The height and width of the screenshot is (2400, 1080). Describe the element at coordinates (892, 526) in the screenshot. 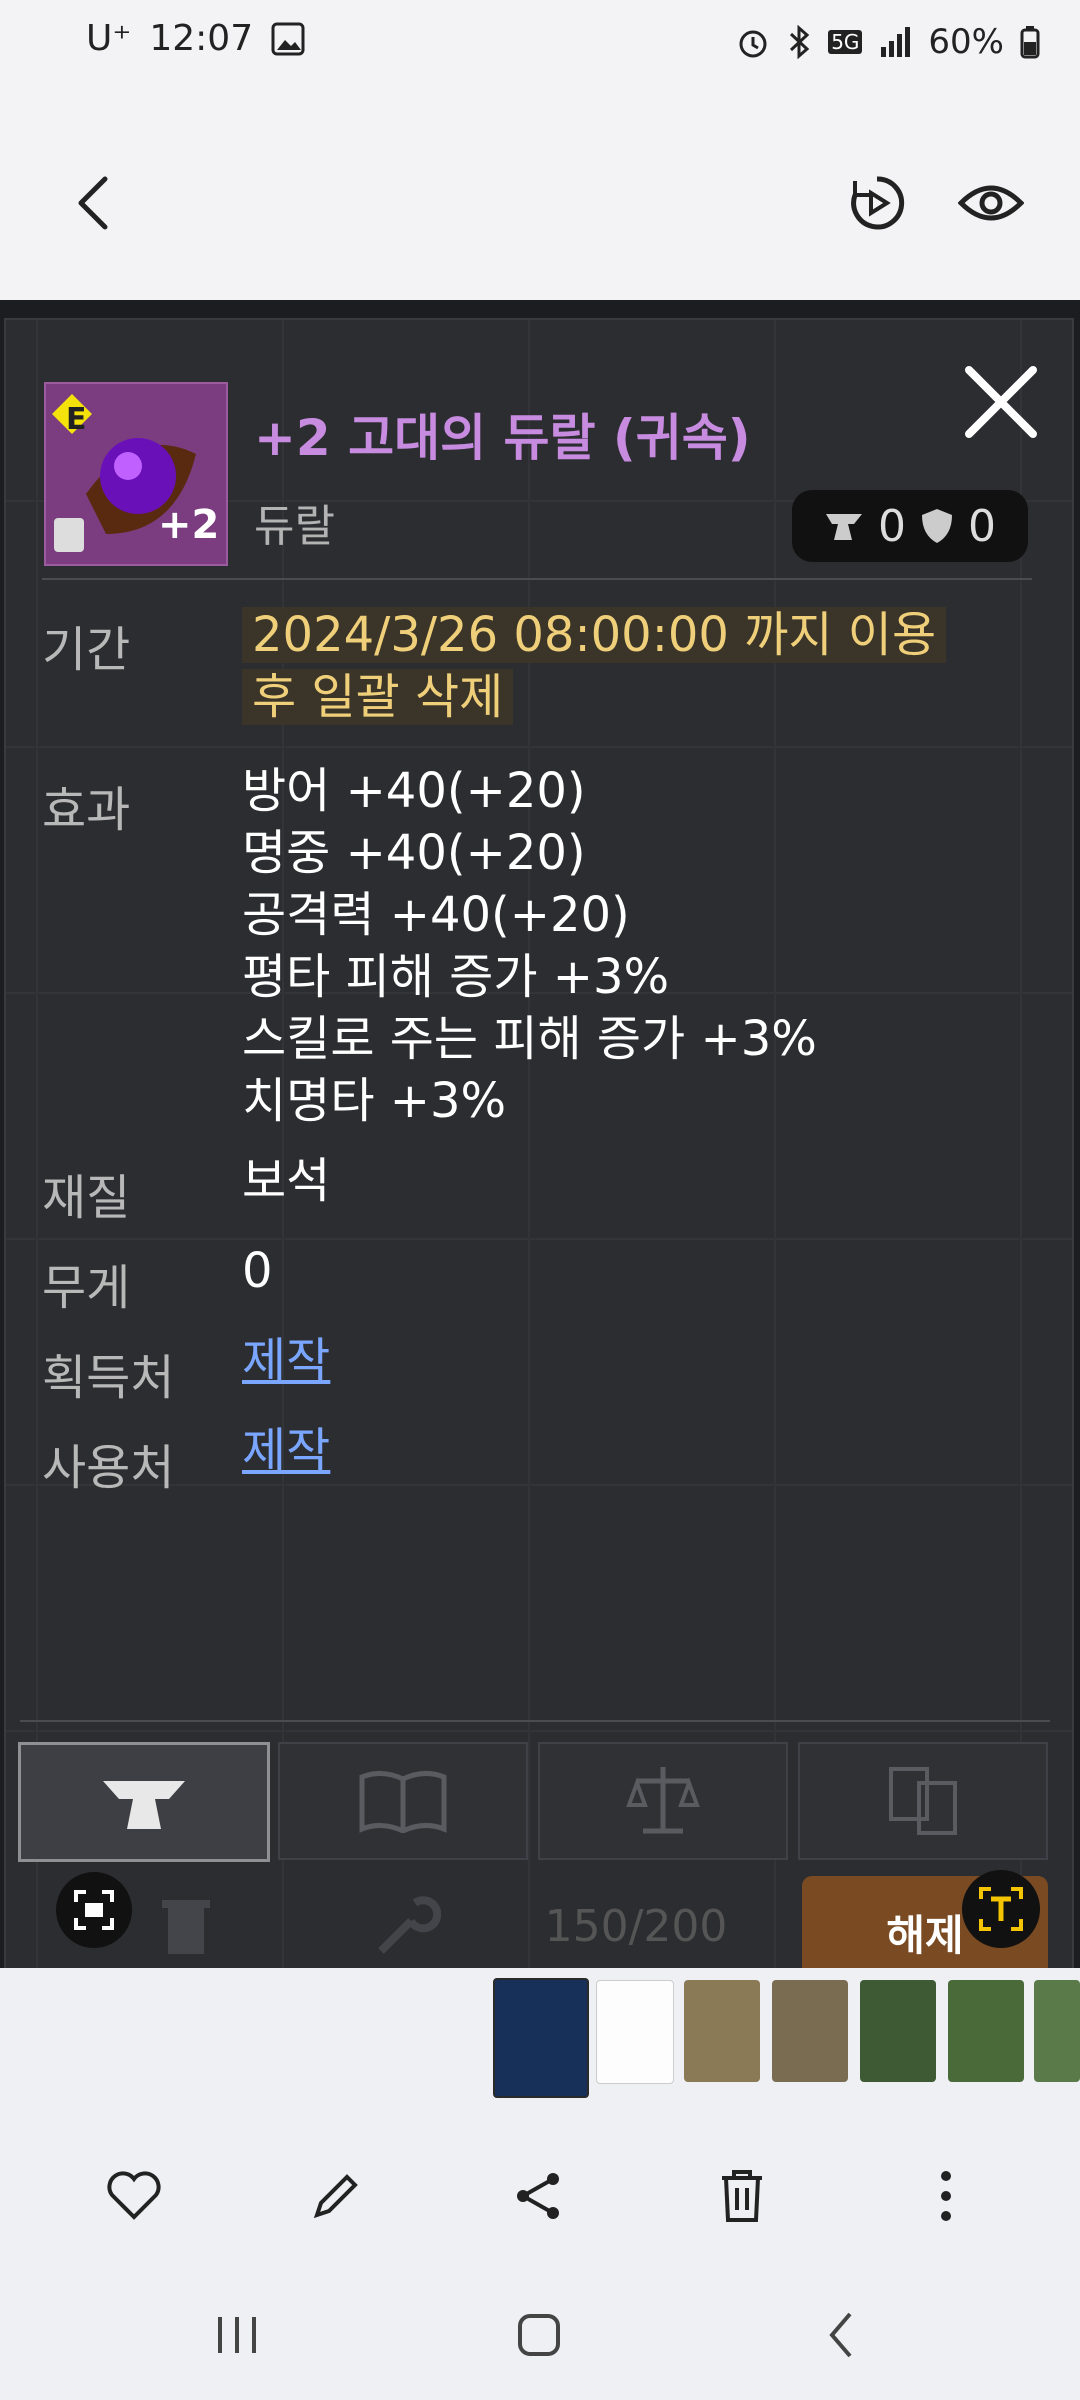

I see `anvil-count: 0` at that location.